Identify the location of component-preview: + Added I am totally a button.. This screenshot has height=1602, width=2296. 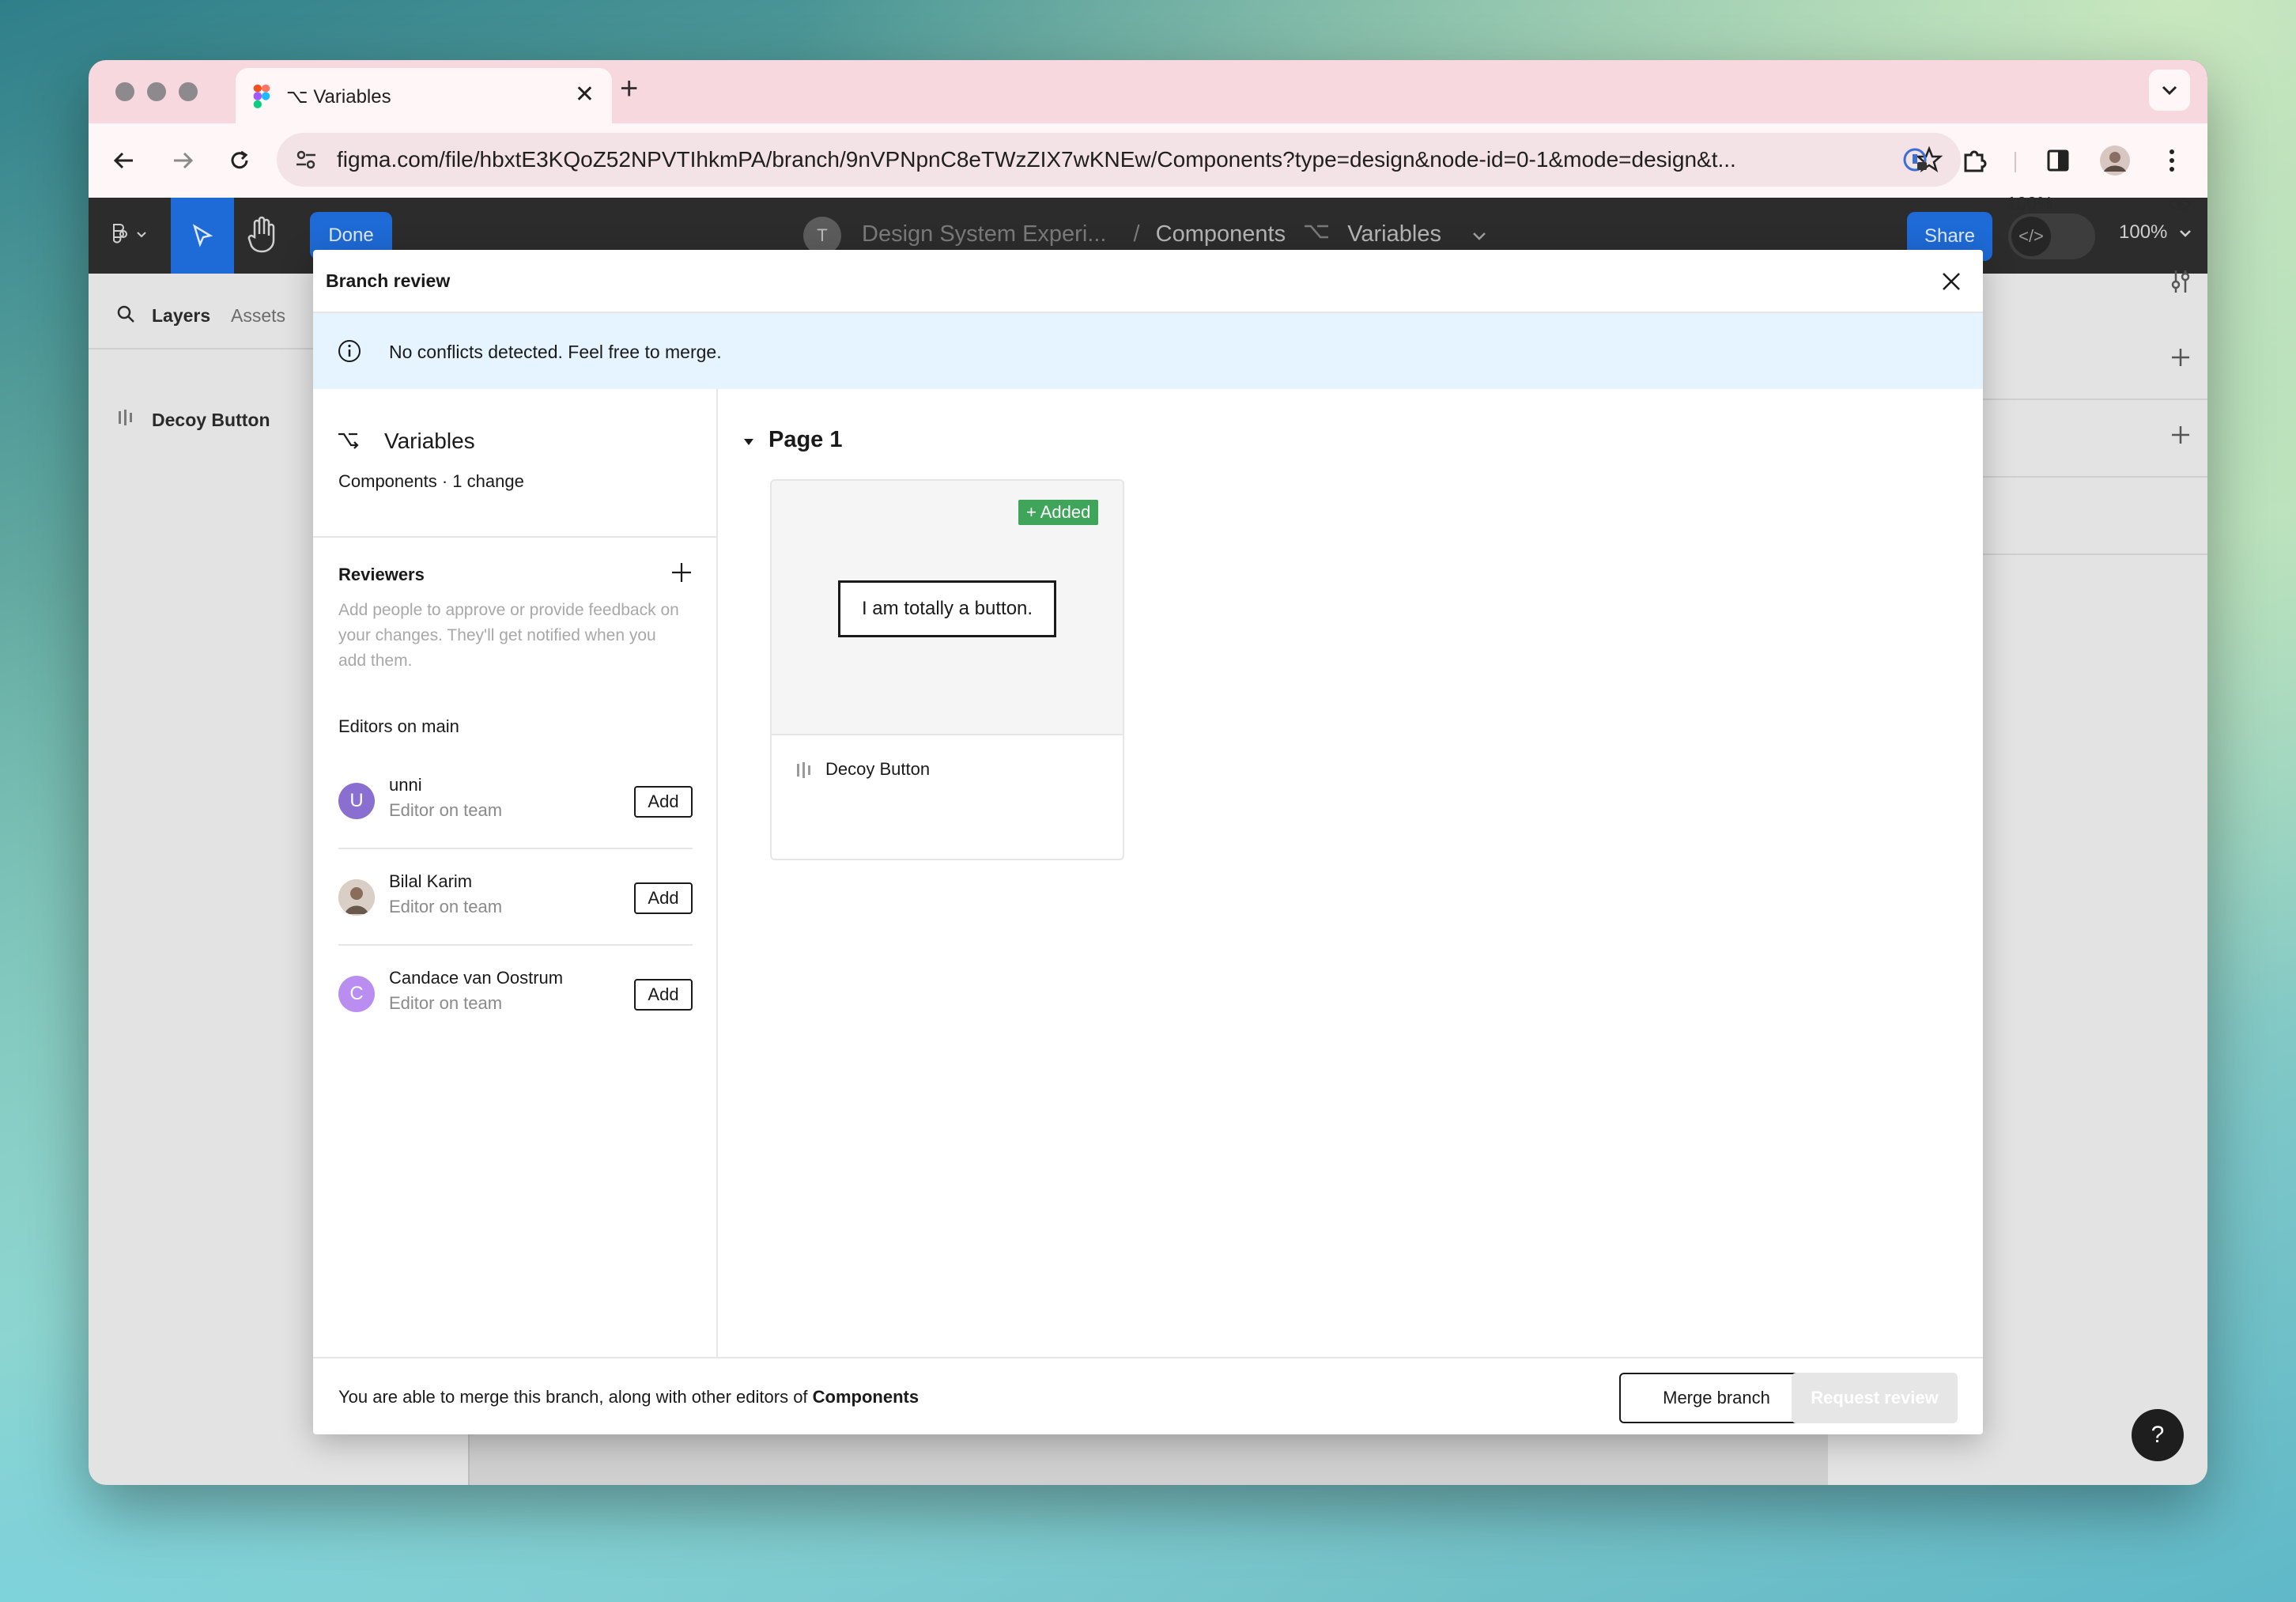
(947, 608).